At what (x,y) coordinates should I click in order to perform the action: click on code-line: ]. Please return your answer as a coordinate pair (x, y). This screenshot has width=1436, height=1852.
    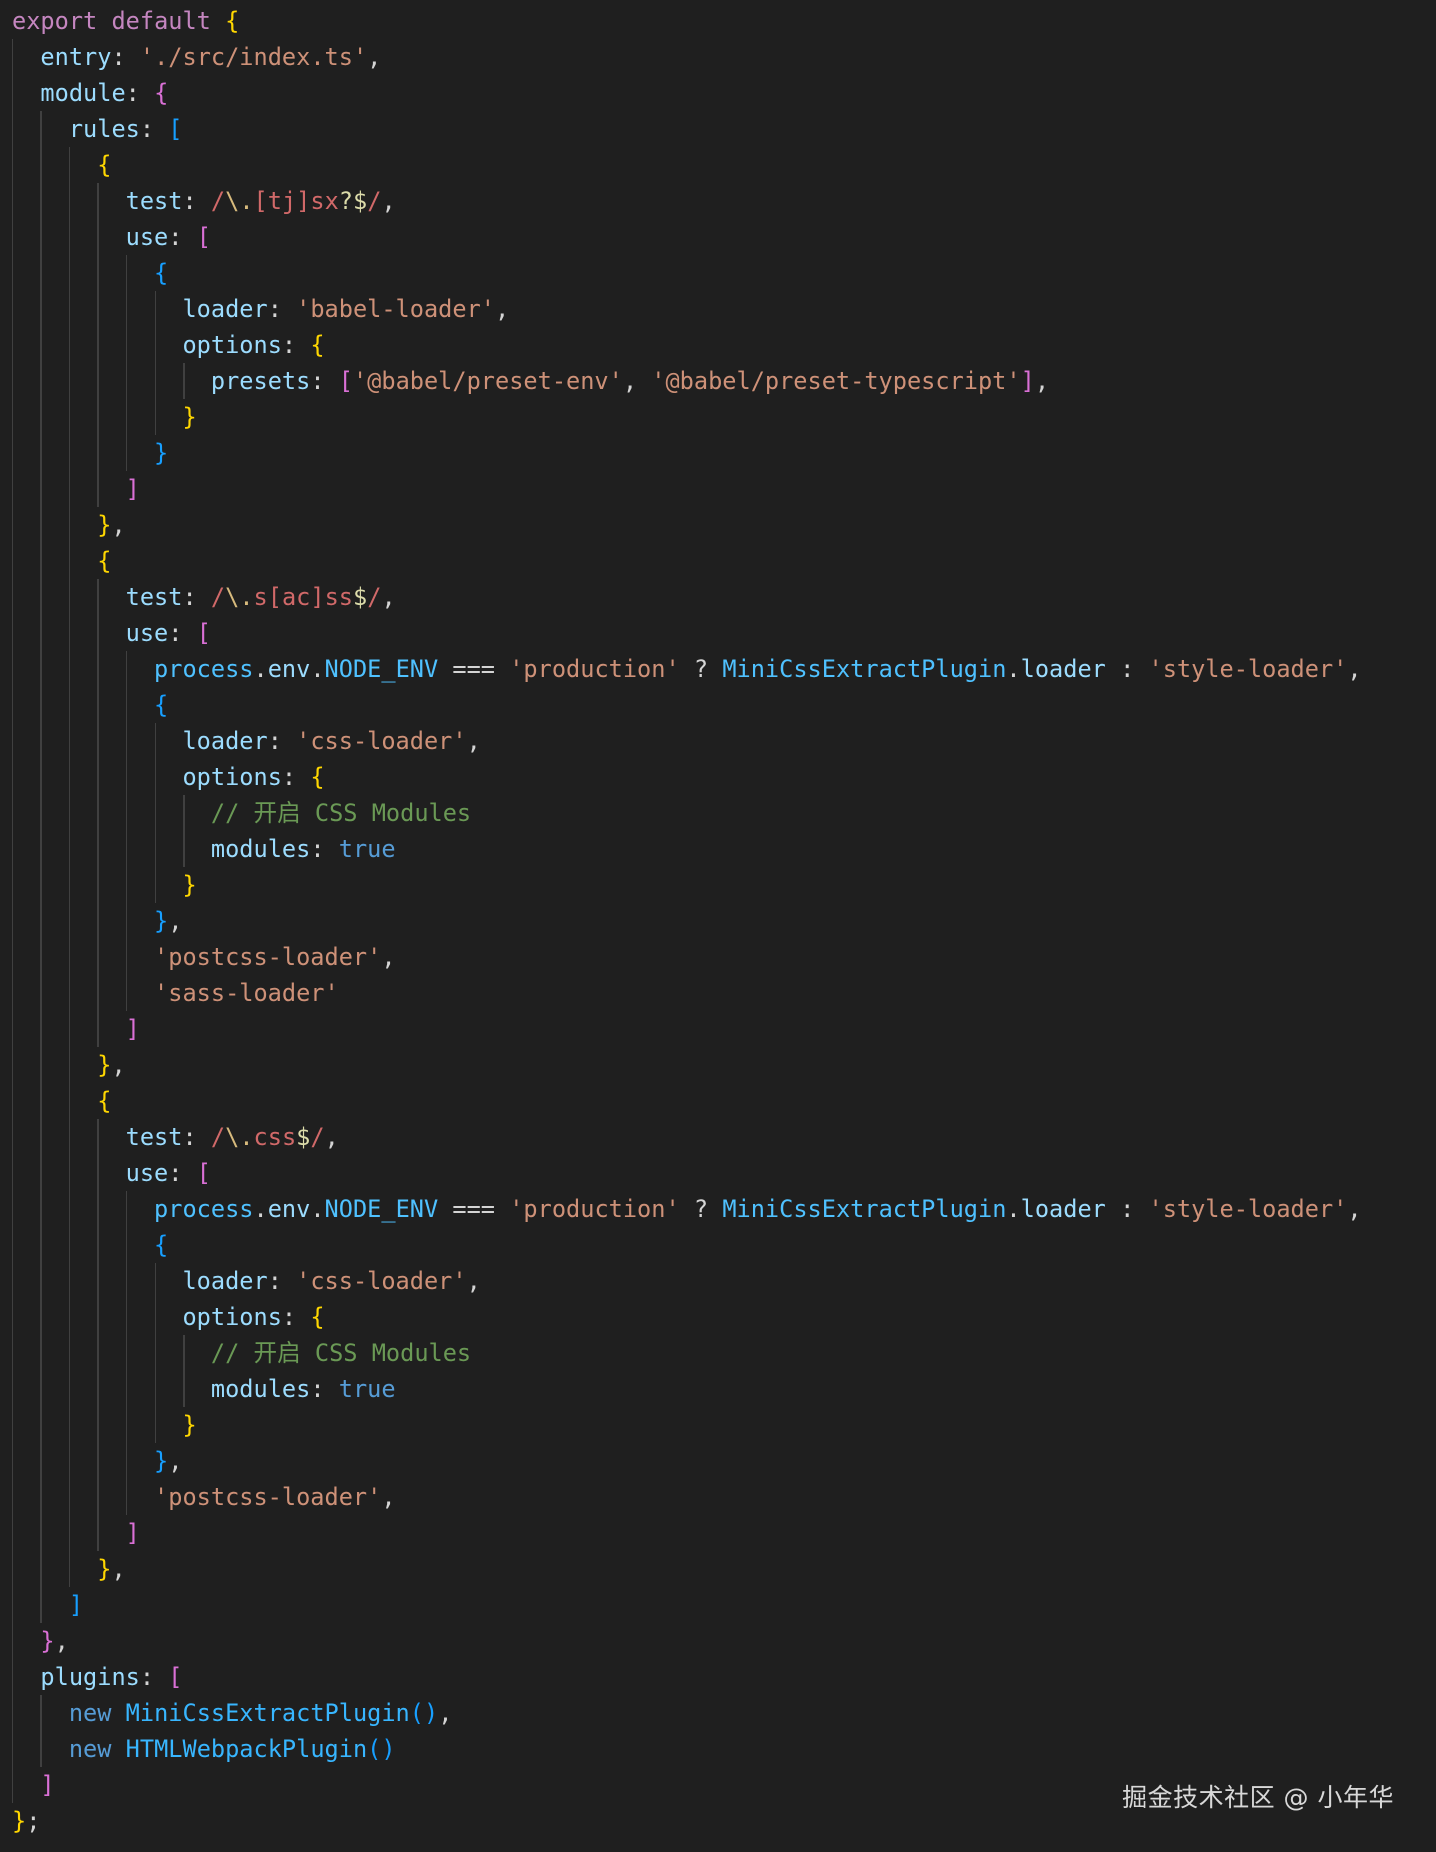
    Looking at the image, I should click on (686, 1029).